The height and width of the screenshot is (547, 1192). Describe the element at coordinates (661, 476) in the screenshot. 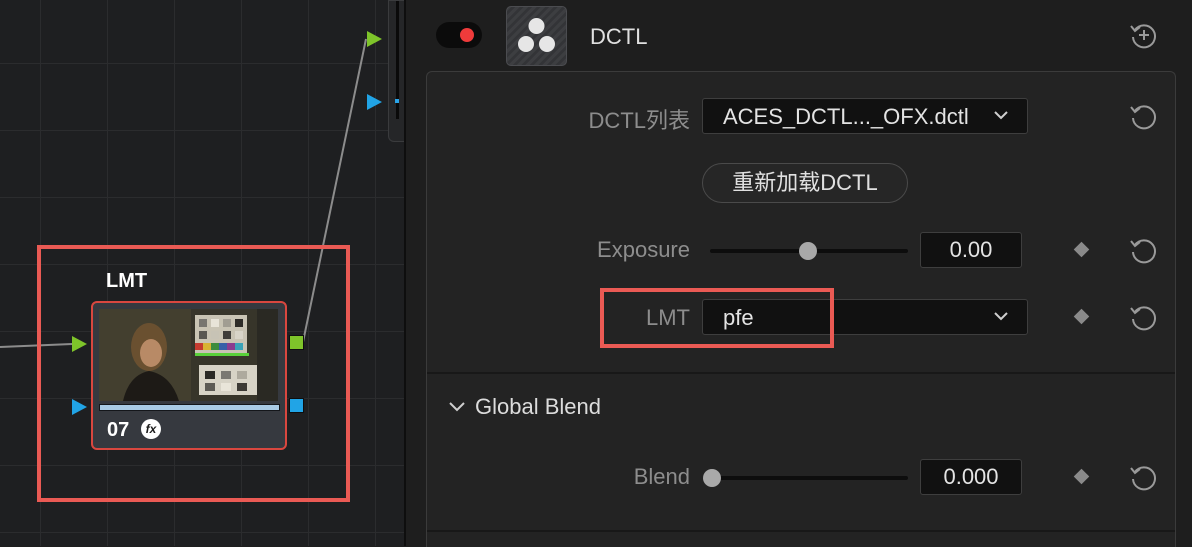

I see `blend-label: Blend` at that location.